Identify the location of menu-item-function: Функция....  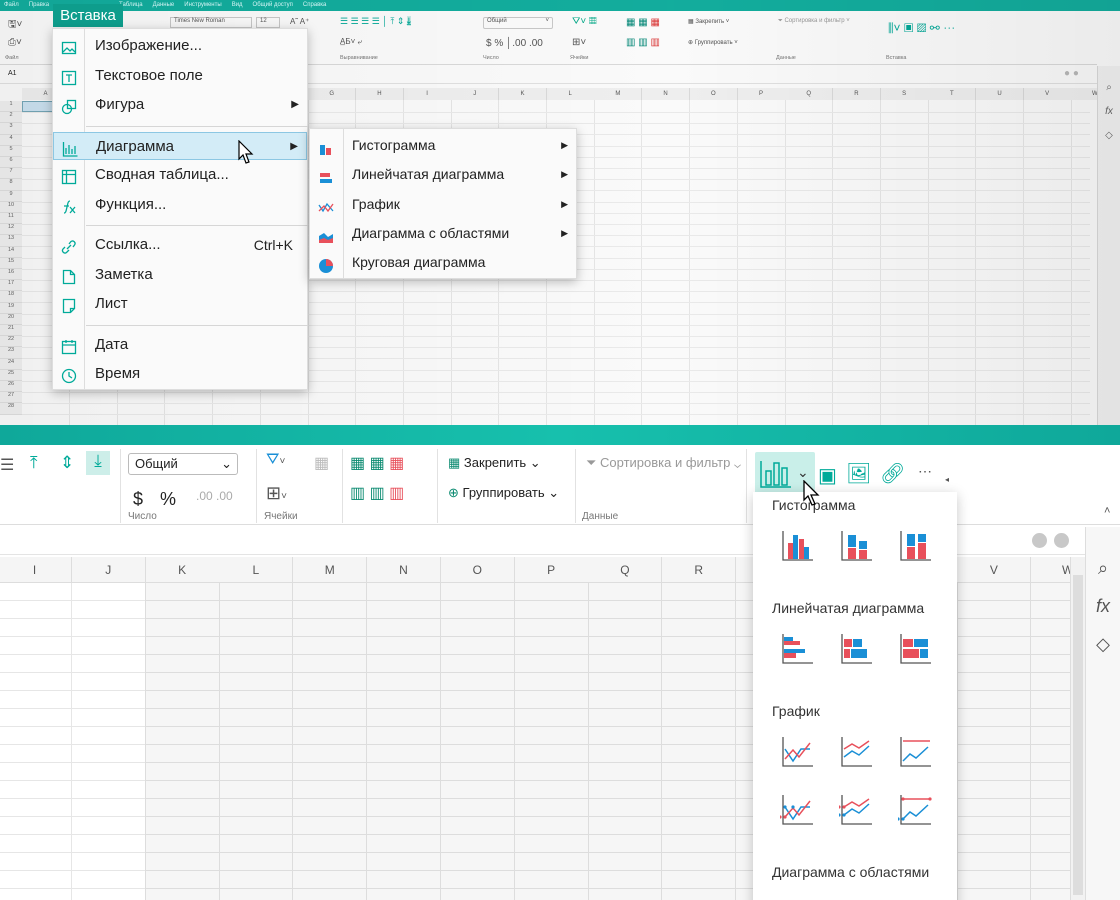
(180, 205).